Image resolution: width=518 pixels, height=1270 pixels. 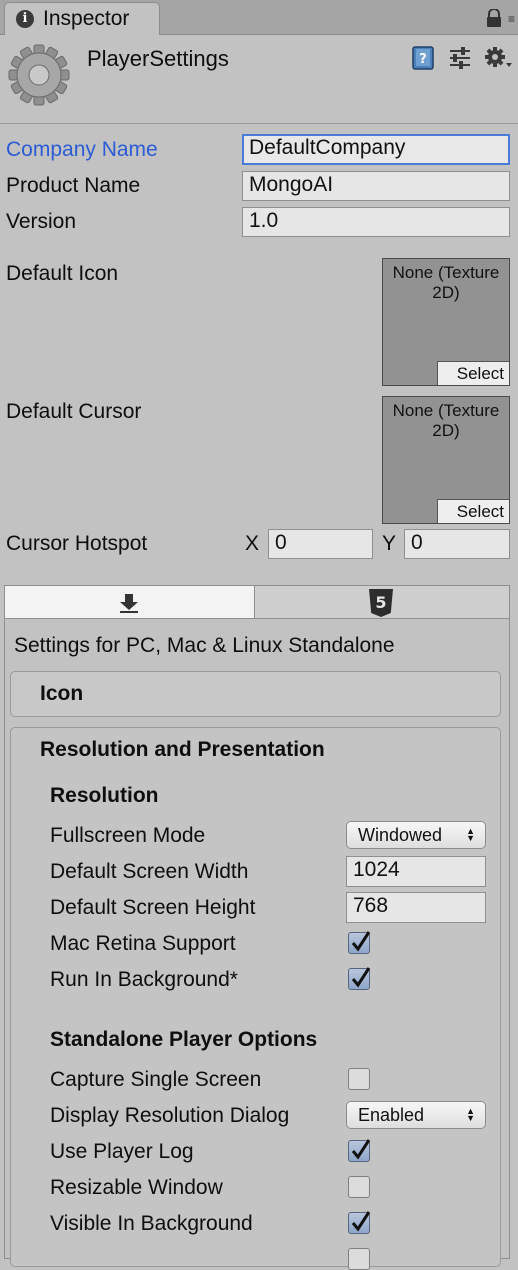 I want to click on page-title: PlayerSettings, so click(x=158, y=58).